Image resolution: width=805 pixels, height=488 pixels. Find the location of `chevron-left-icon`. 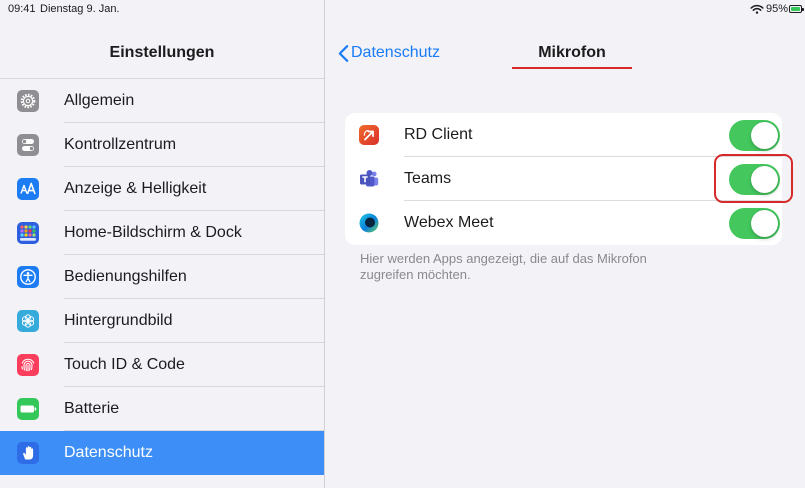

chevron-left-icon is located at coordinates (343, 53).